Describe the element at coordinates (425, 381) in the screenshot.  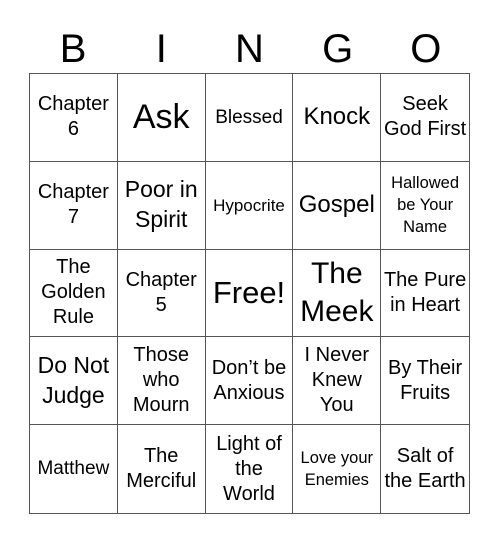
I see `bingo-cell: By Their Fruits` at that location.